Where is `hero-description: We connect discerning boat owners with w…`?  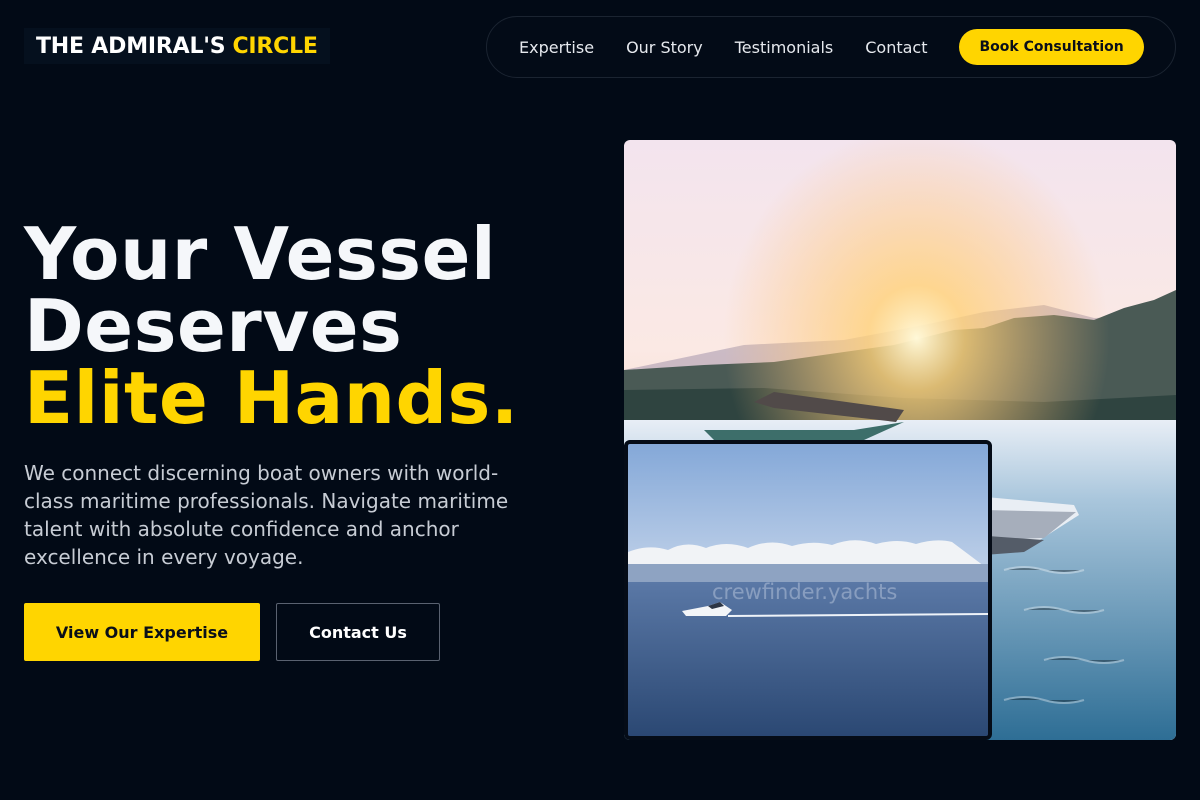
hero-description: We connect discerning boat owners with w… is located at coordinates (266, 515).